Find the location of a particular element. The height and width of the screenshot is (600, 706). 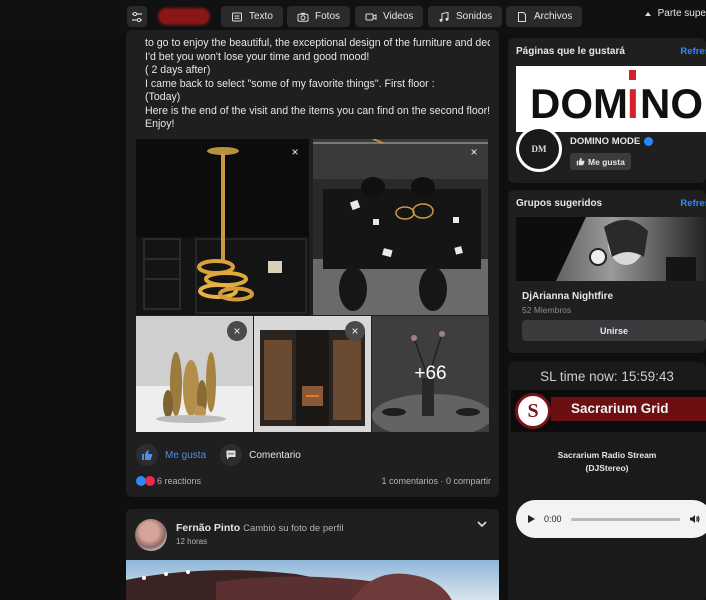

reactions-summary: 6 reactions is located at coordinates (168, 481).